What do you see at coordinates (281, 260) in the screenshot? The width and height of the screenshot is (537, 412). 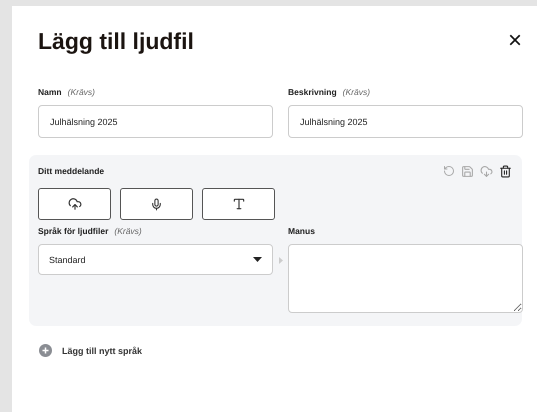 I see `arrow-icon` at bounding box center [281, 260].